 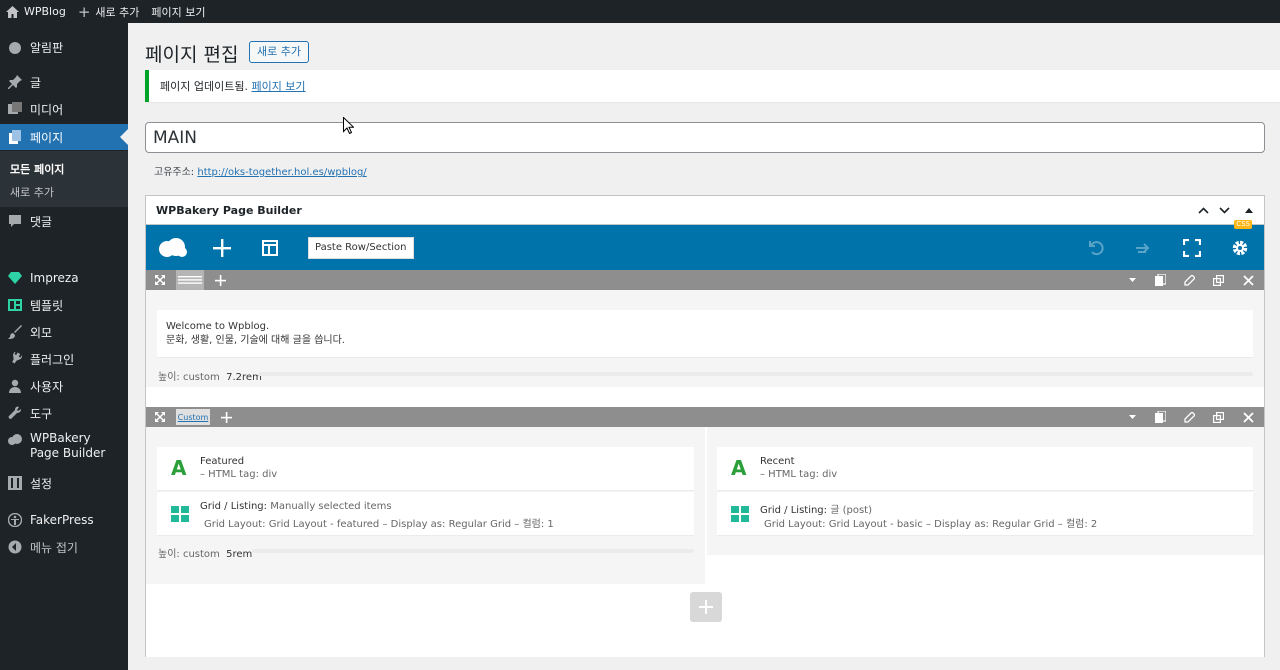 What do you see at coordinates (244, 377) in the screenshot?
I see `height-value-text: 7.2rem` at bounding box center [244, 377].